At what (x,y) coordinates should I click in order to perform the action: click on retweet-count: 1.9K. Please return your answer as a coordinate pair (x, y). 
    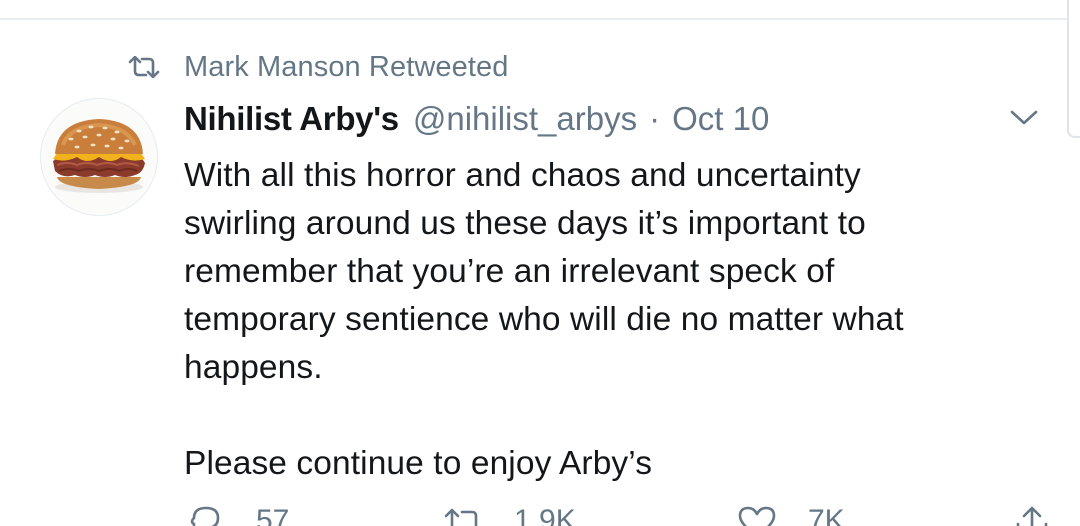
    Looking at the image, I should click on (545, 515).